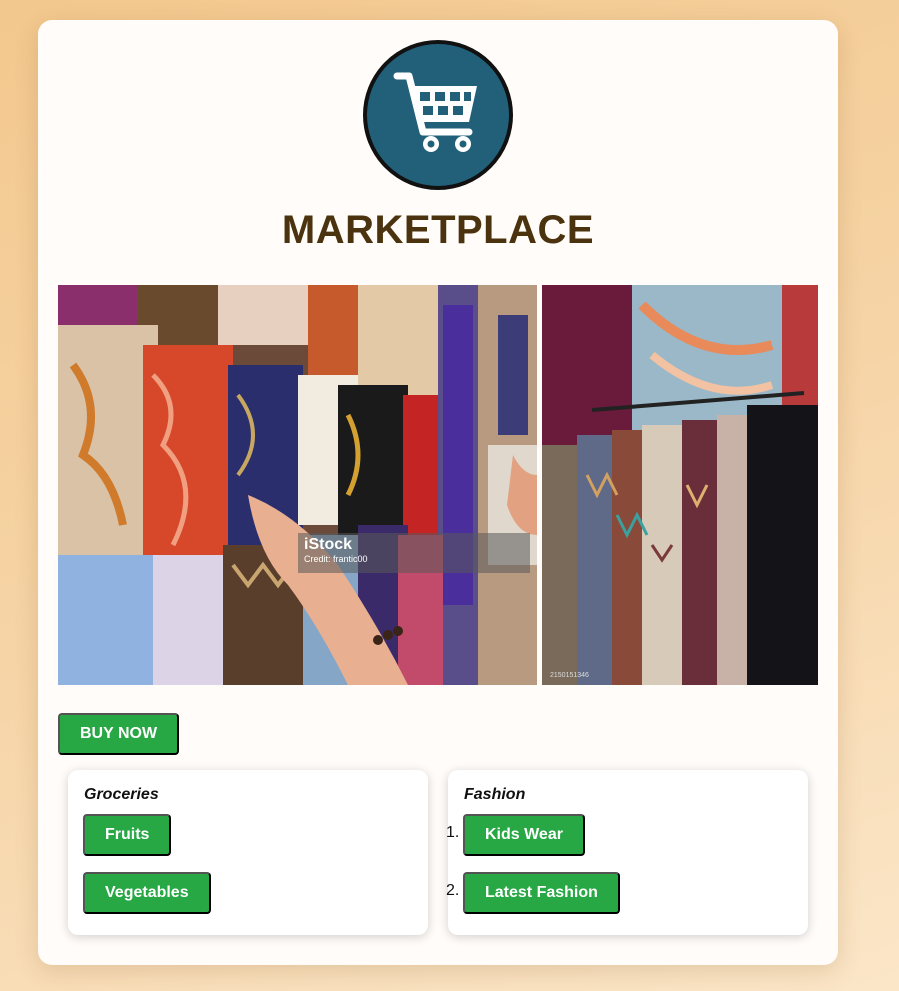 This screenshot has width=899, height=991. Describe the element at coordinates (541, 893) in the screenshot. I see `latest-fashion-button: Latest Fashion` at that location.